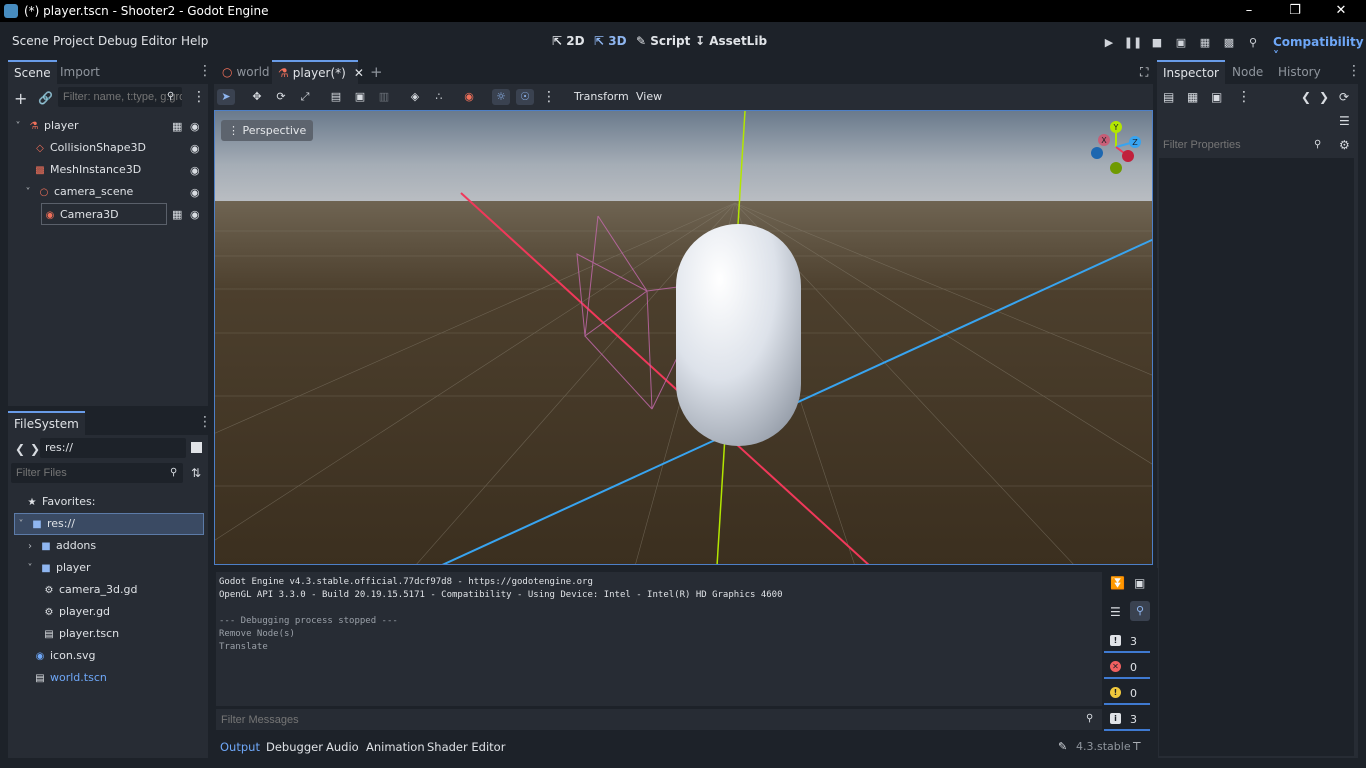 This screenshot has width=1366, height=768. Describe the element at coordinates (663, 41) in the screenshot. I see `mode-script-button: ✎ Script` at that location.